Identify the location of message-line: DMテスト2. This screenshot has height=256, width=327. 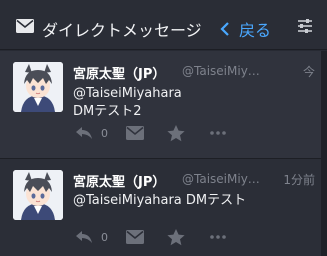
(107, 111).